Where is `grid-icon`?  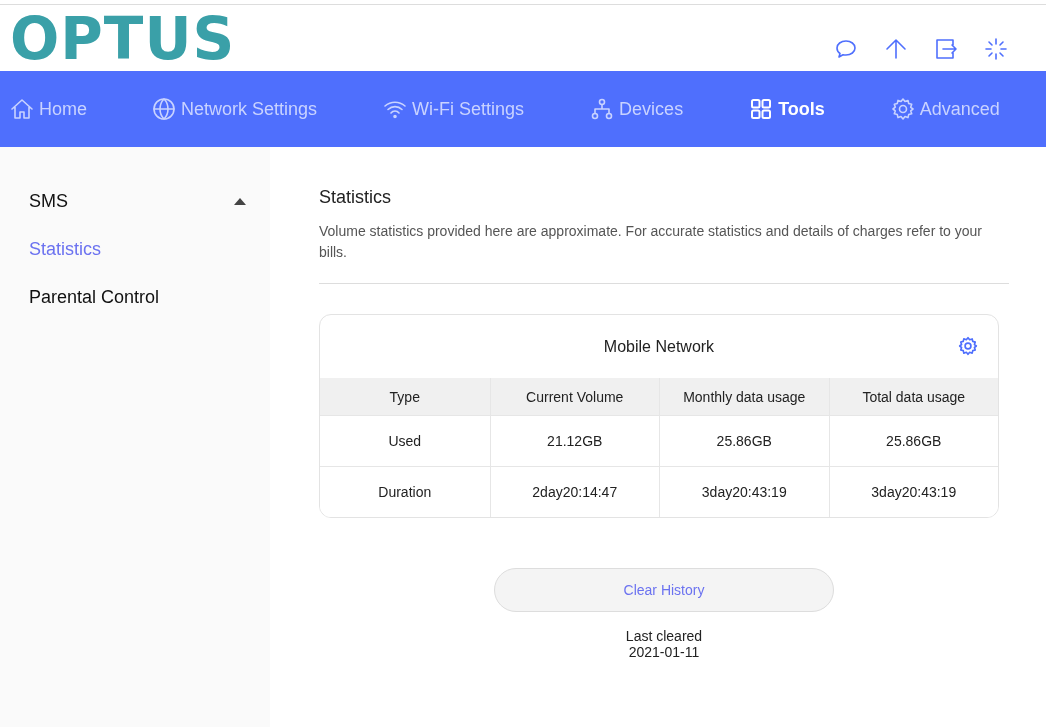
grid-icon is located at coordinates (761, 109).